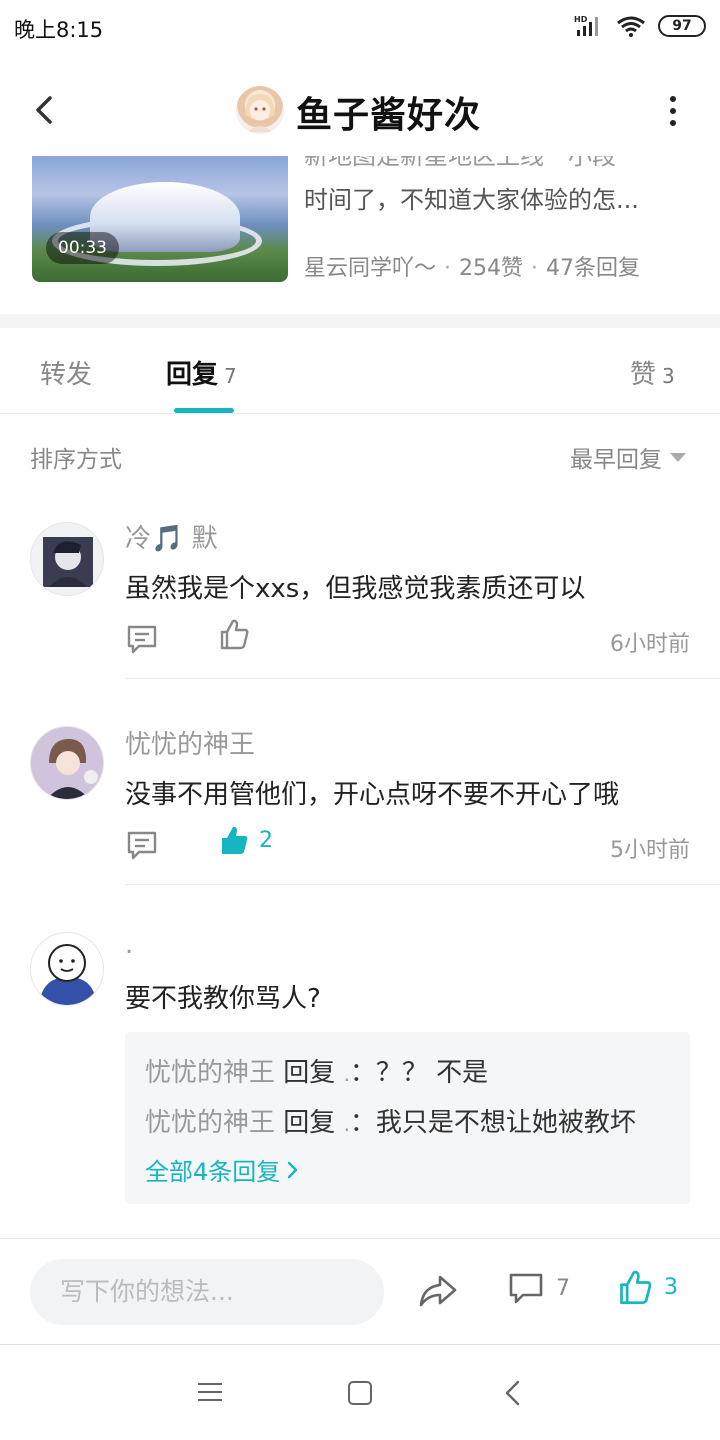 The width and height of the screenshot is (720, 1440). Describe the element at coordinates (204, 410) in the screenshot. I see `active-tab-indicator` at that location.